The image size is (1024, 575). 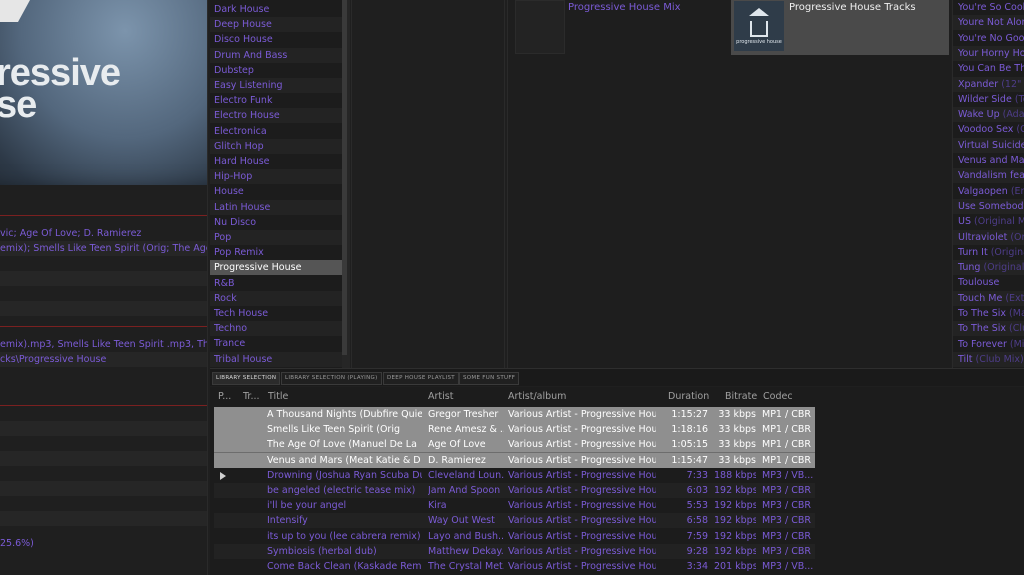 I want to click on tab-library-selection-playing: LIBRARY SELECTION (PLAYING), so click(x=331, y=378).